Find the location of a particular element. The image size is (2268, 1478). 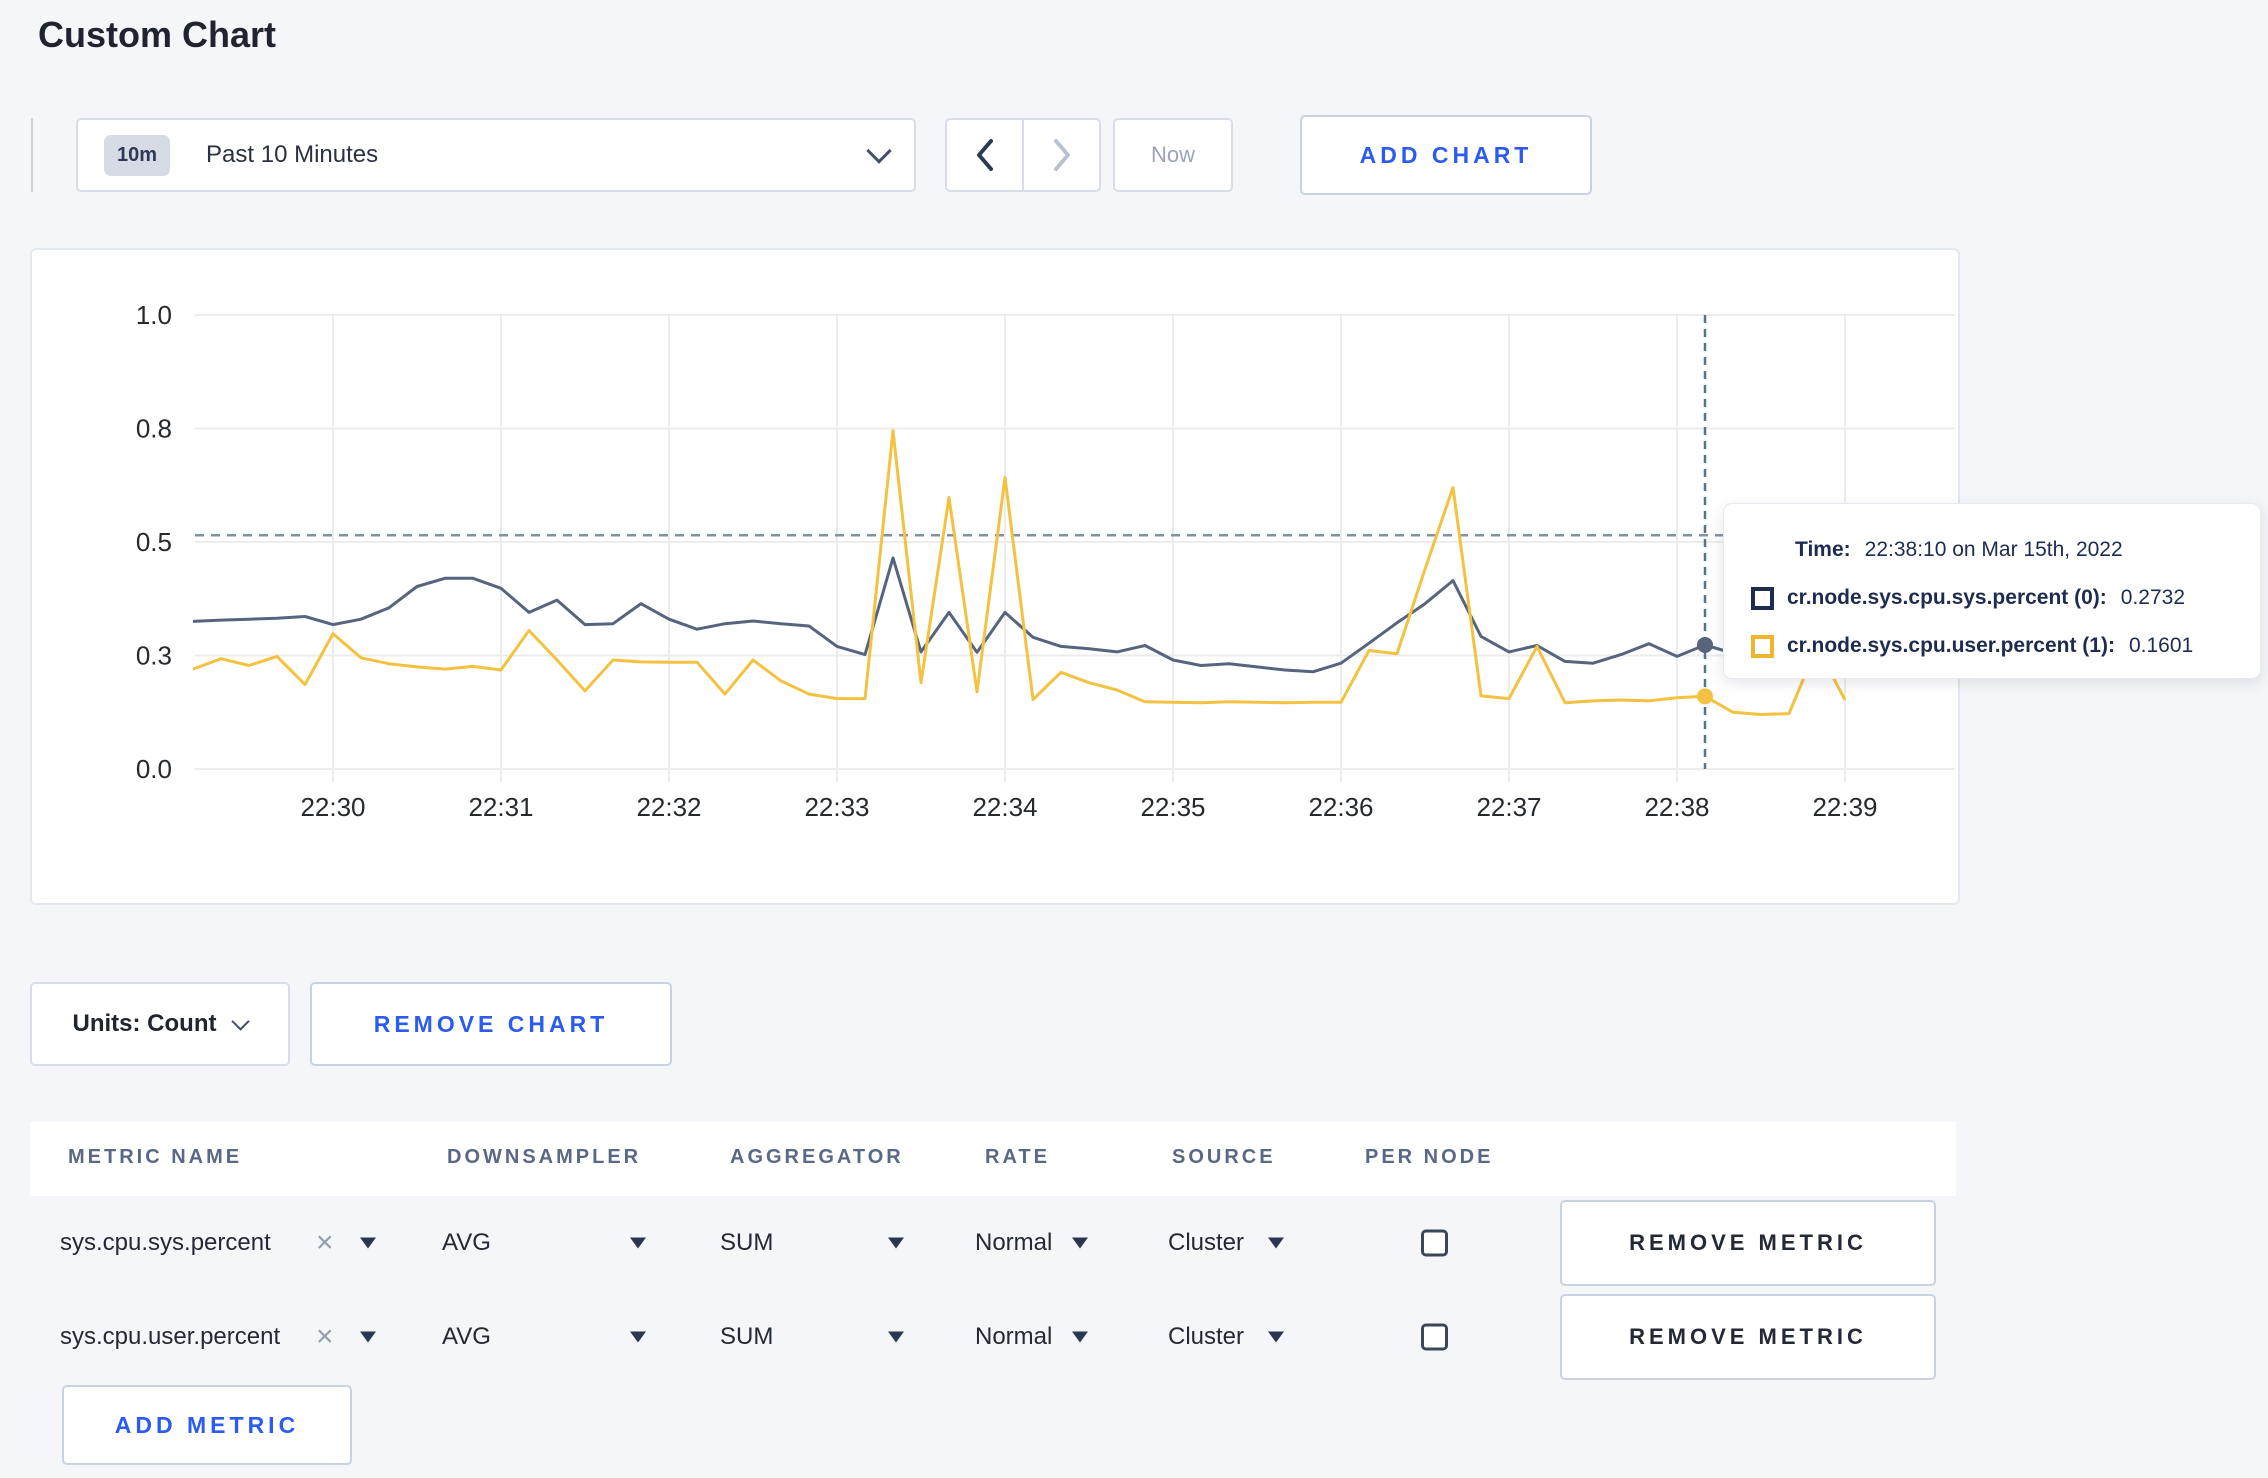

tooltip-time-row: Time: 22:38:10 on Mar 15th, 2022 is located at coordinates (2005, 550).